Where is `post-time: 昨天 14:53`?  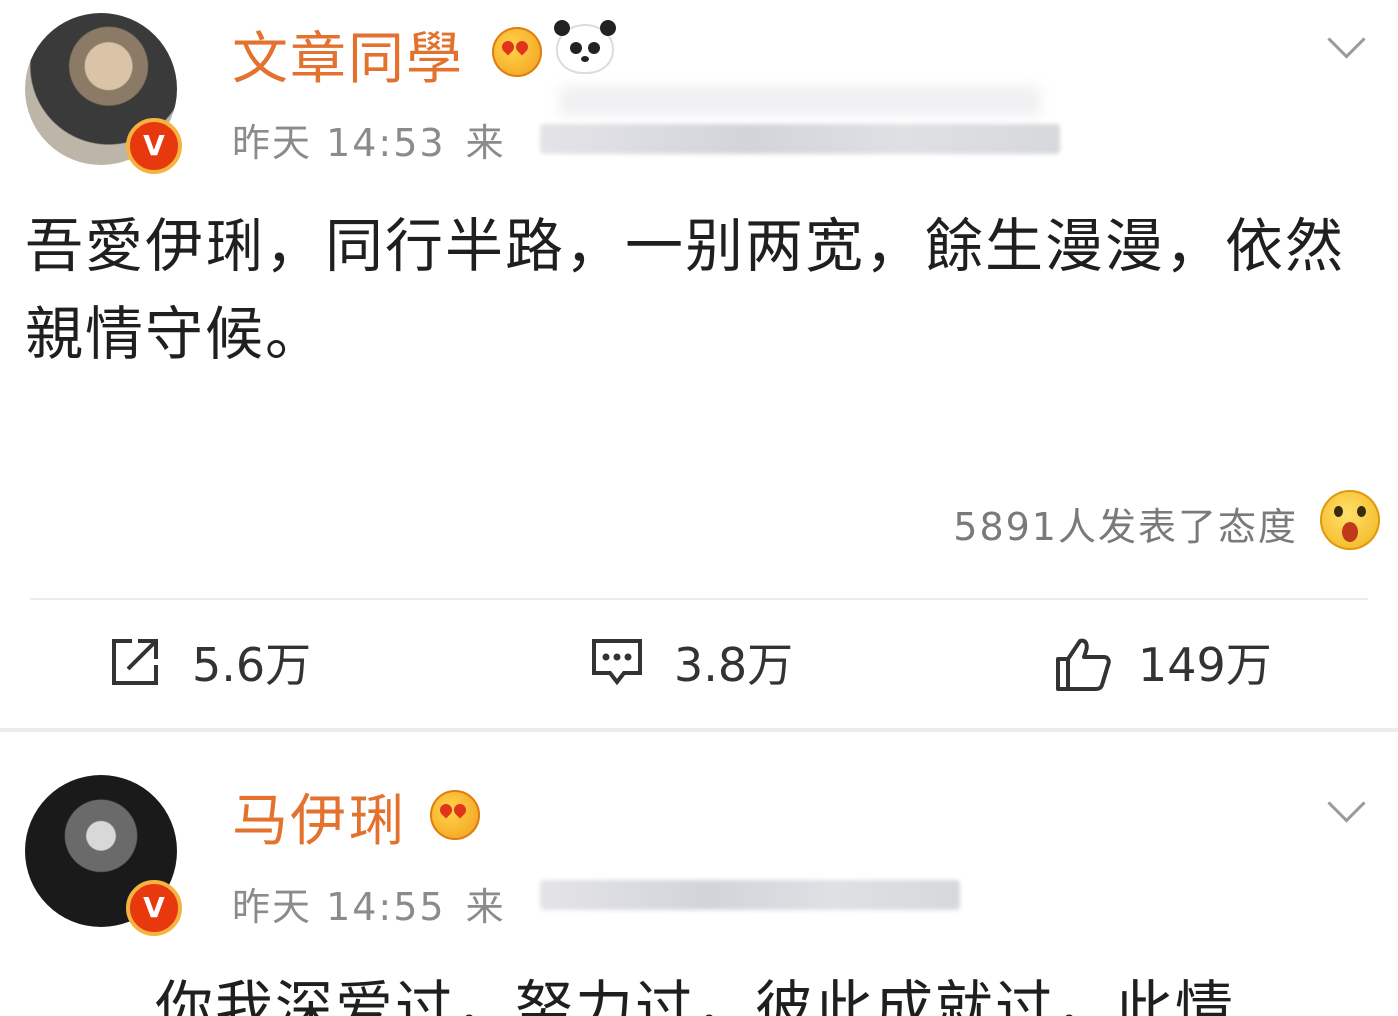 post-time: 昨天 14:53 is located at coordinates (339, 143).